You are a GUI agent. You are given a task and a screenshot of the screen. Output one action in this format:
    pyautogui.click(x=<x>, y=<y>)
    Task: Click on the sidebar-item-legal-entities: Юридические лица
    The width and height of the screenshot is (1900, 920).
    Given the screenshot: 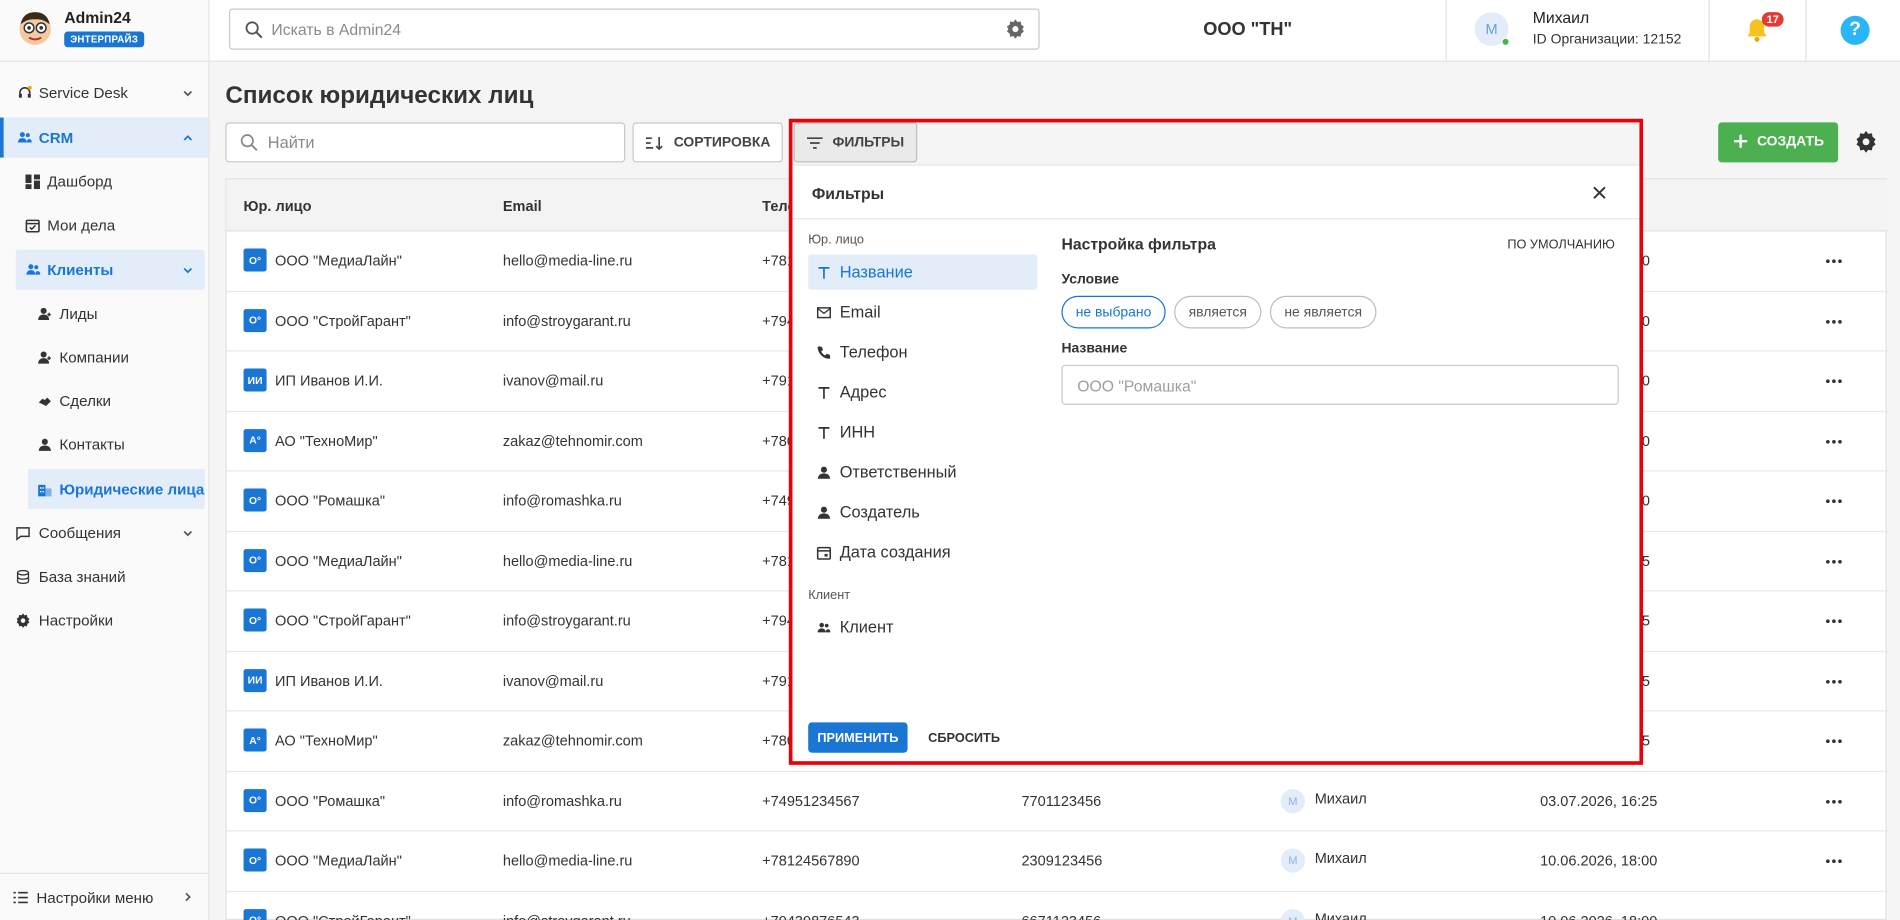 What is the action you would take?
    pyautogui.click(x=116, y=489)
    